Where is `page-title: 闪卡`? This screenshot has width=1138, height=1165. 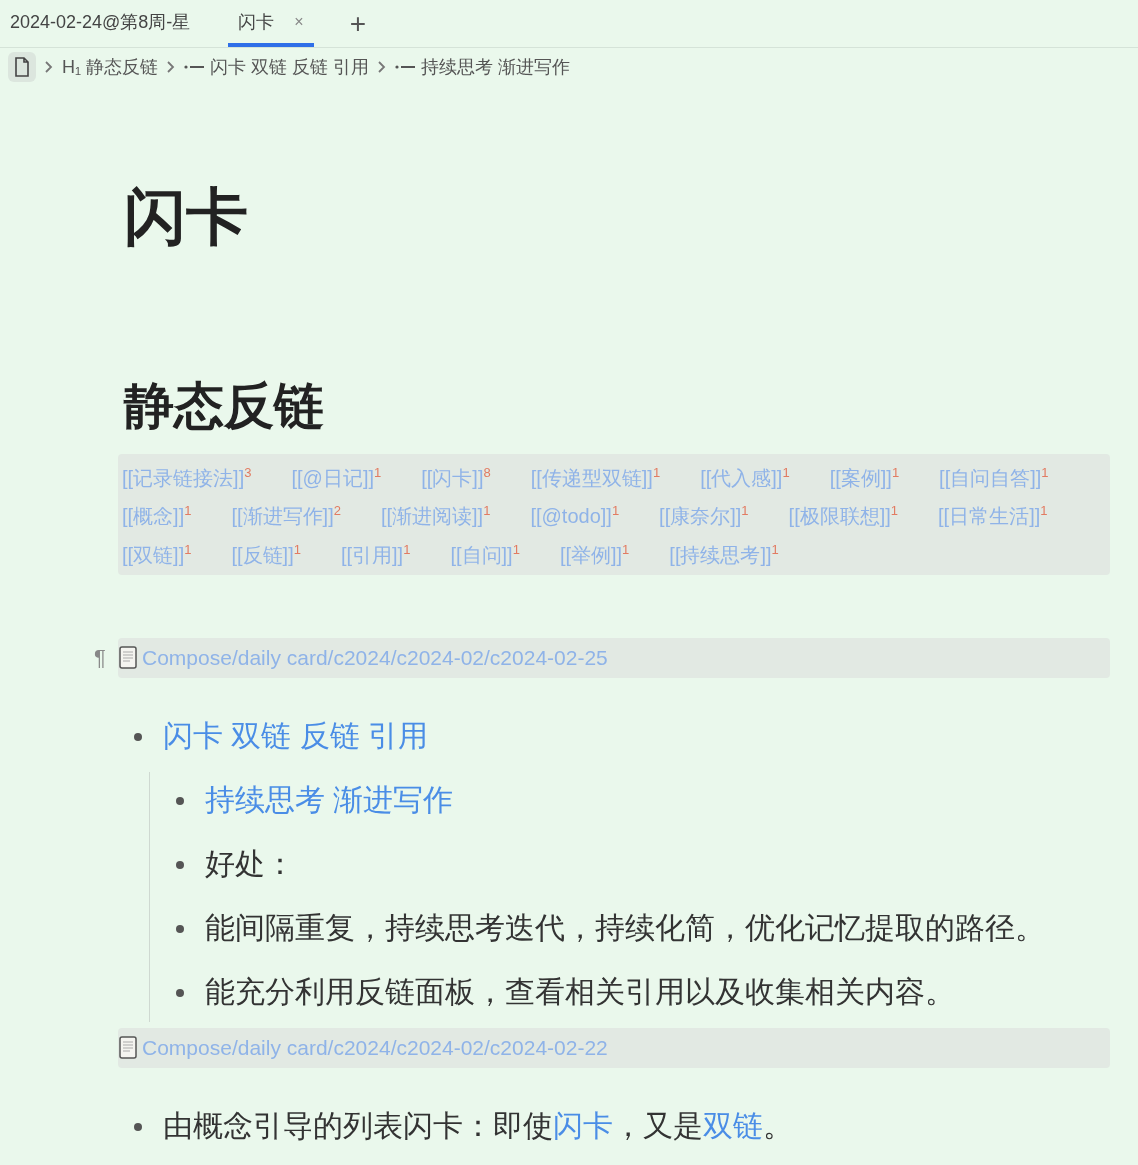 page-title: 闪卡 is located at coordinates (186, 217).